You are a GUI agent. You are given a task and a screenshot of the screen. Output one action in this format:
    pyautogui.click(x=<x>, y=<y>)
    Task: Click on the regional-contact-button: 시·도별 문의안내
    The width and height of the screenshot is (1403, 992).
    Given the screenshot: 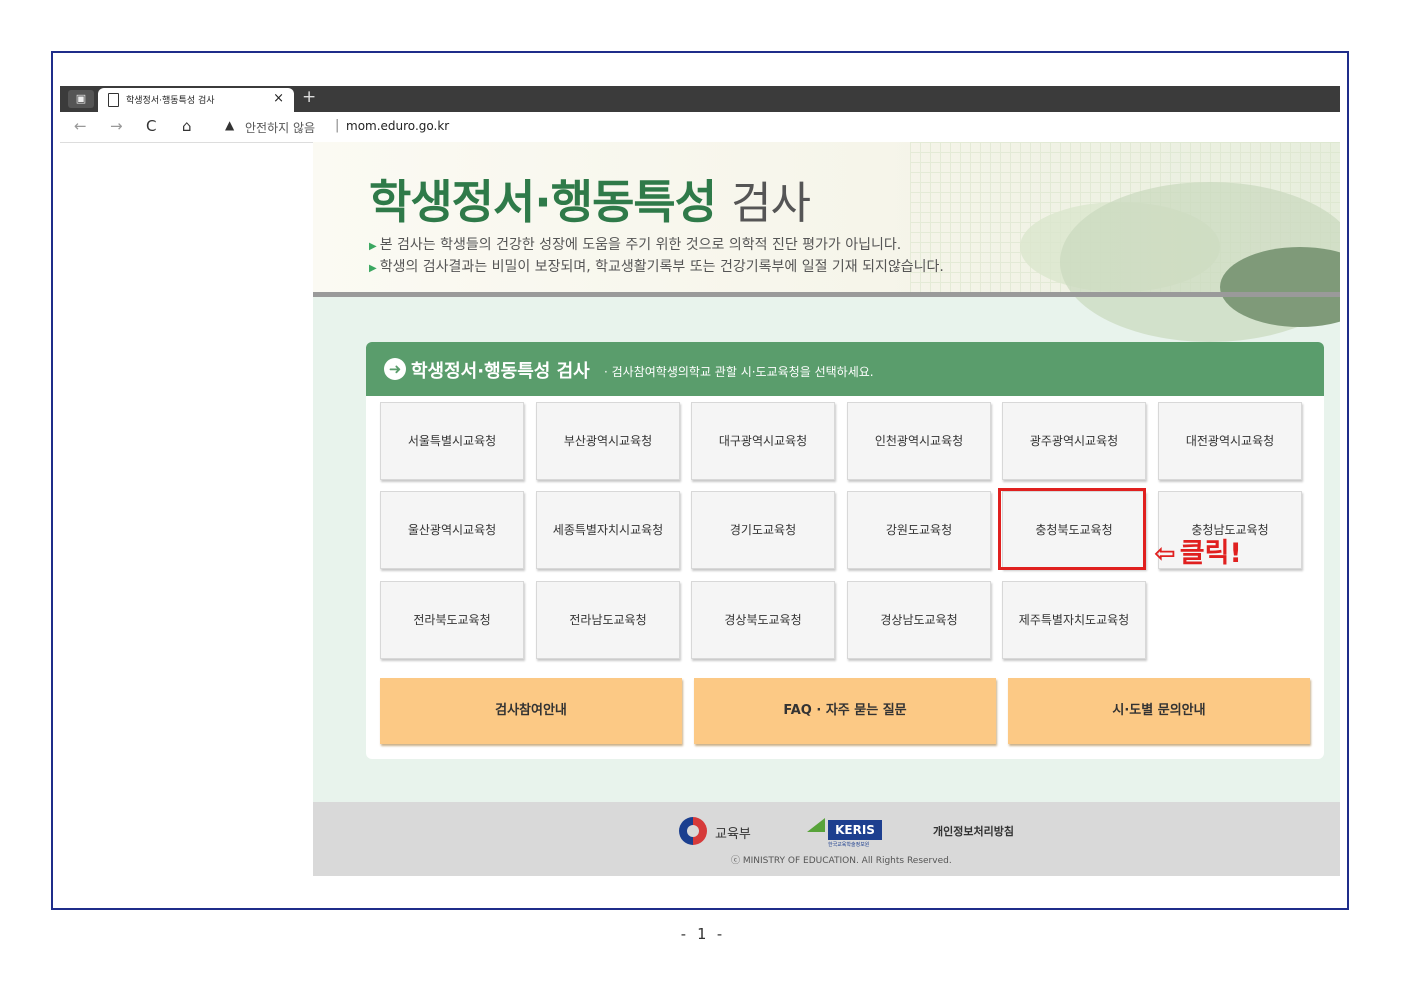 What is the action you would take?
    pyautogui.click(x=1159, y=711)
    